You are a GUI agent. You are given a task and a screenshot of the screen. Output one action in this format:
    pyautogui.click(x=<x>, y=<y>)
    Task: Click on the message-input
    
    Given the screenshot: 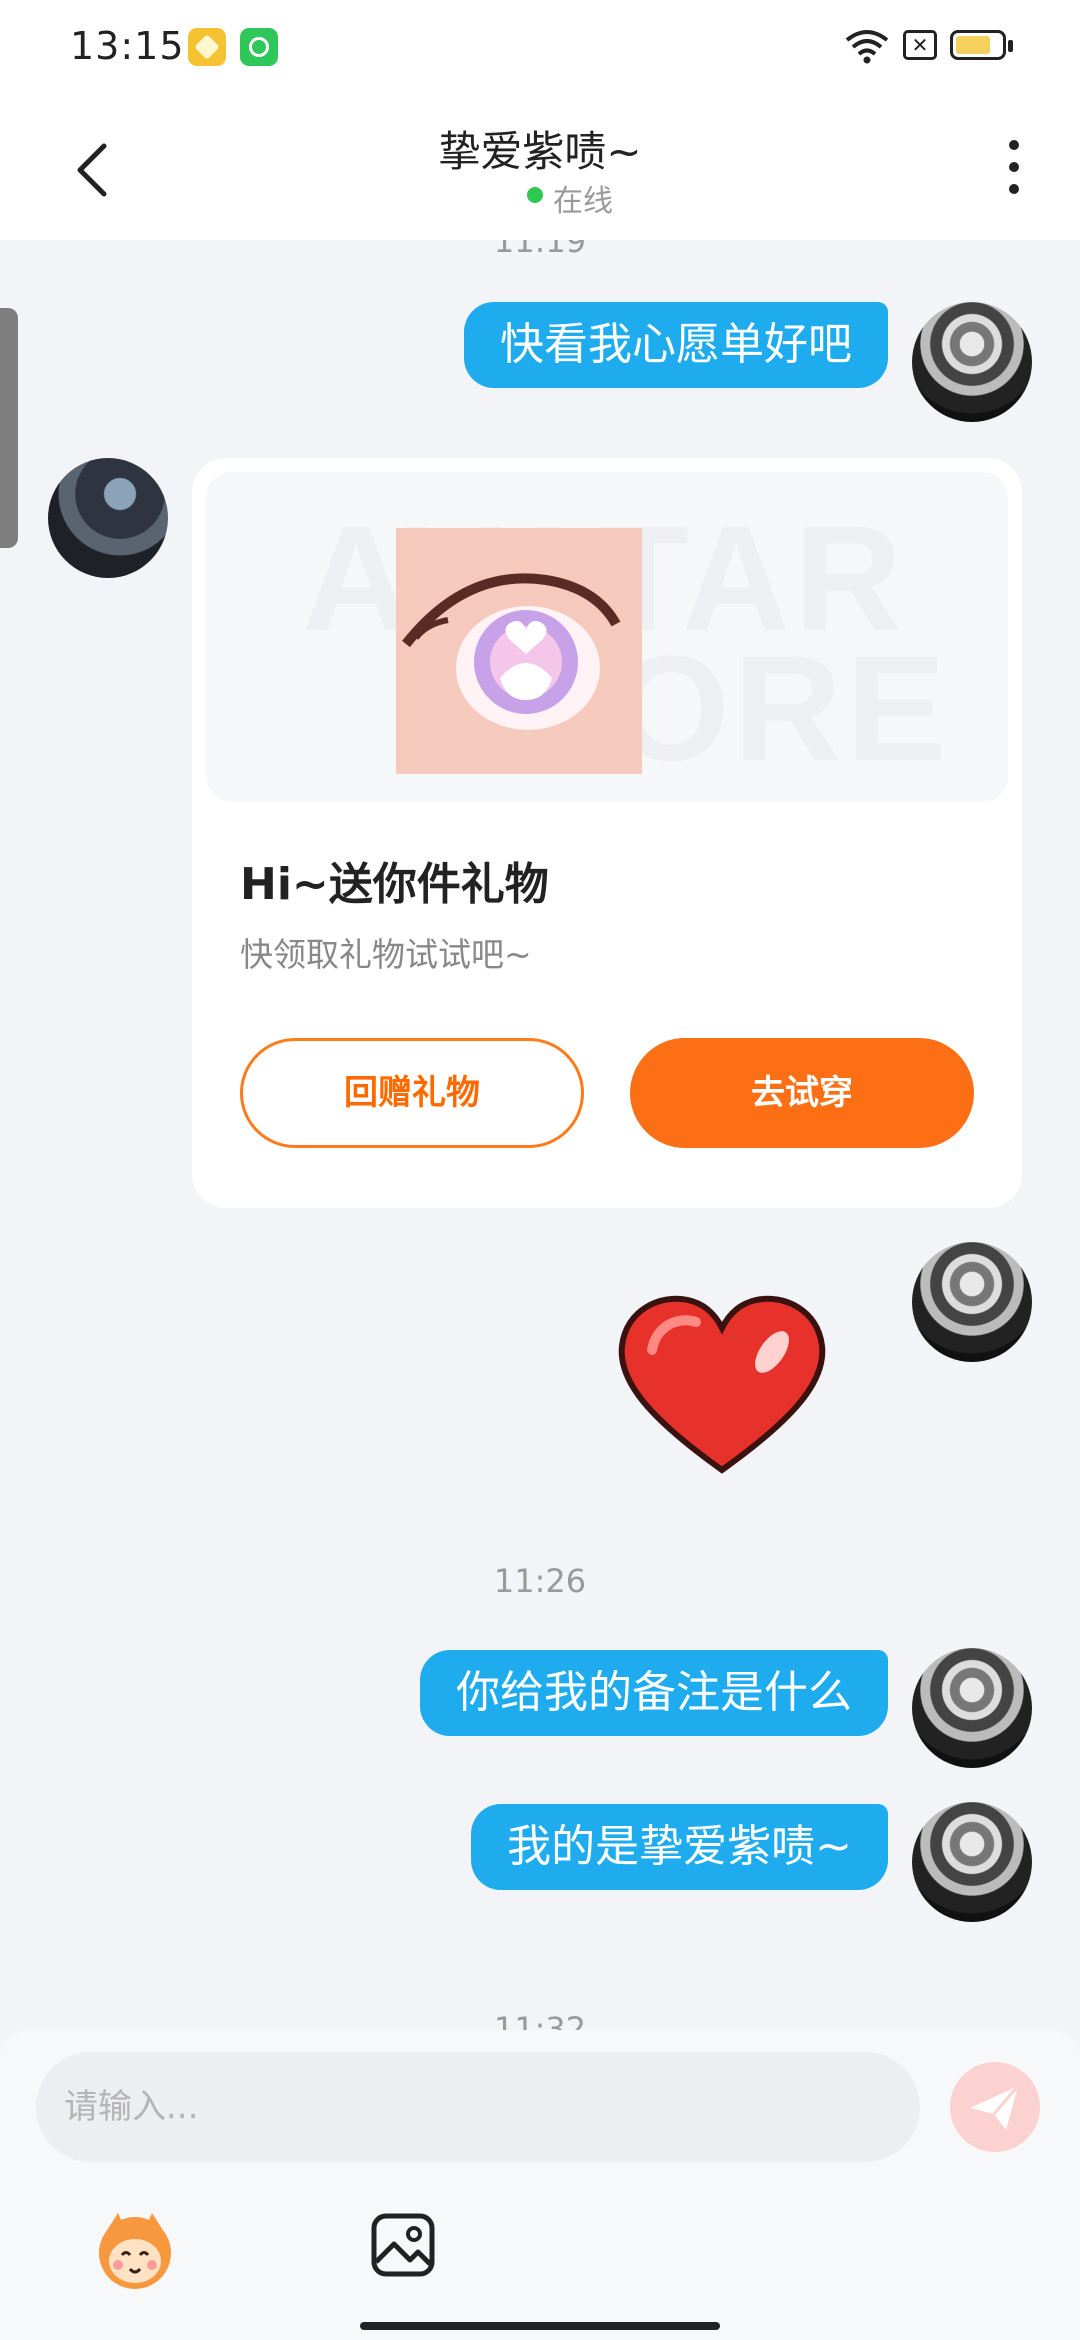 What is the action you would take?
    pyautogui.click(x=478, y=2107)
    